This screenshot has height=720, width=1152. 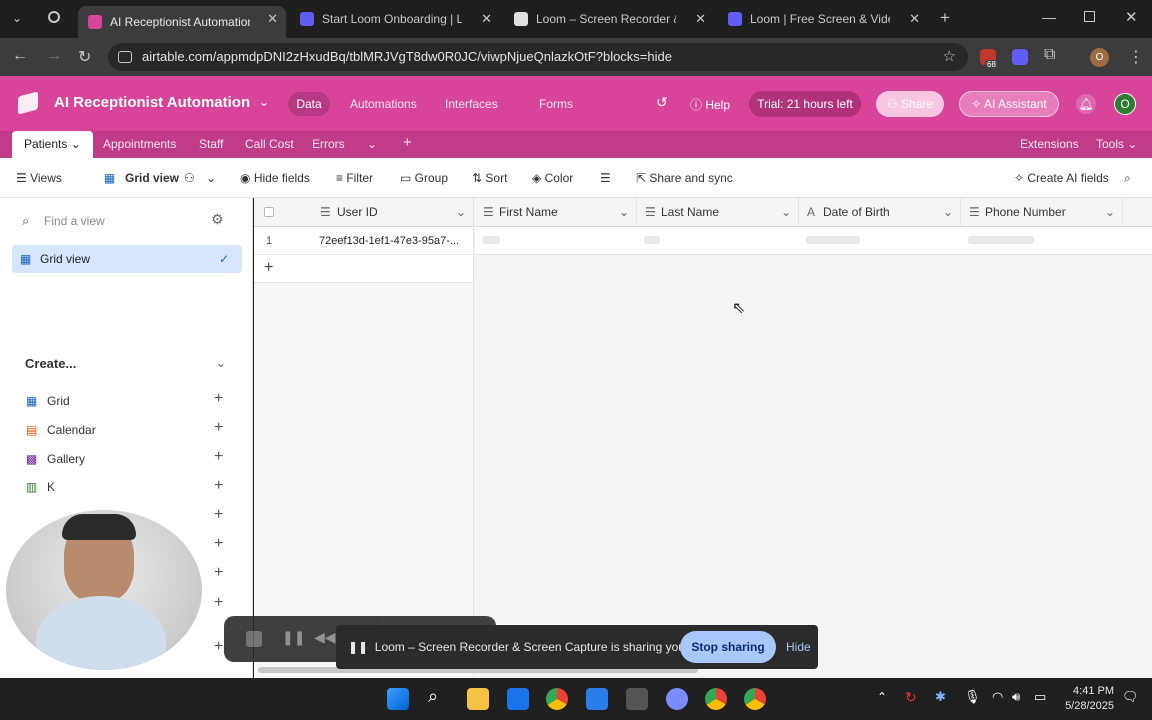 I want to click on column-header-first-name: ☰ First Name ⌄, so click(x=556, y=212).